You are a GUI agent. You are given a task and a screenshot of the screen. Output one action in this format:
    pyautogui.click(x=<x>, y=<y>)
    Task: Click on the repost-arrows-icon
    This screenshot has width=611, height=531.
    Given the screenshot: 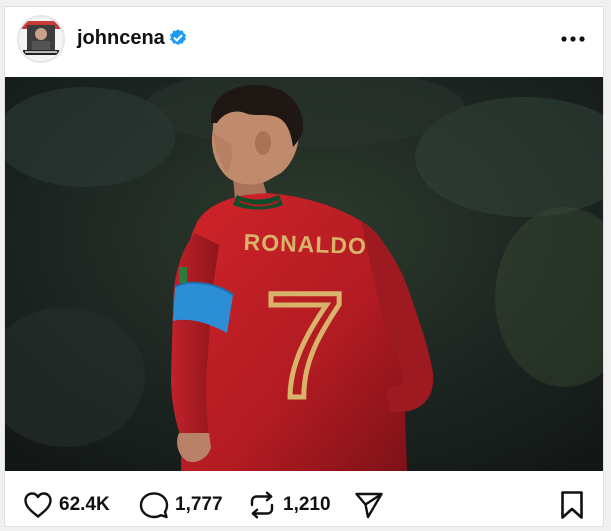 What is the action you would take?
    pyautogui.click(x=262, y=505)
    